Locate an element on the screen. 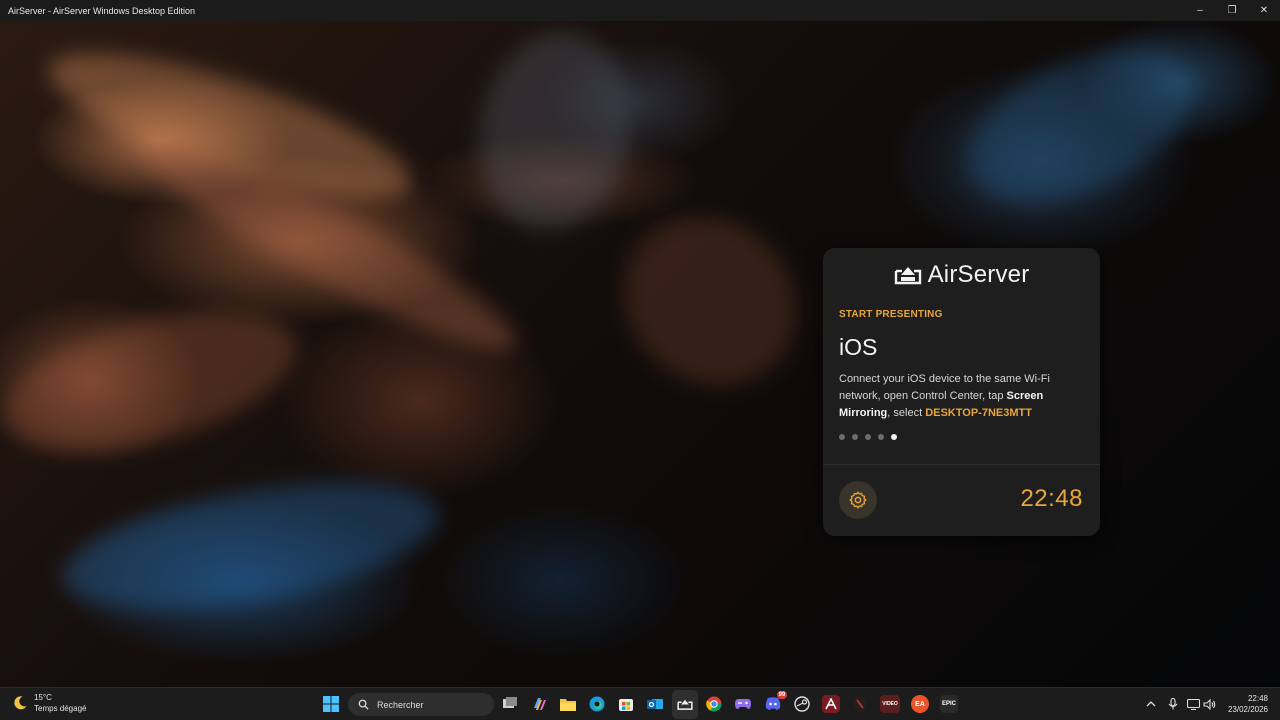 This screenshot has width=1280, height=720. video-app-icon: VIDEO is located at coordinates (890, 704).